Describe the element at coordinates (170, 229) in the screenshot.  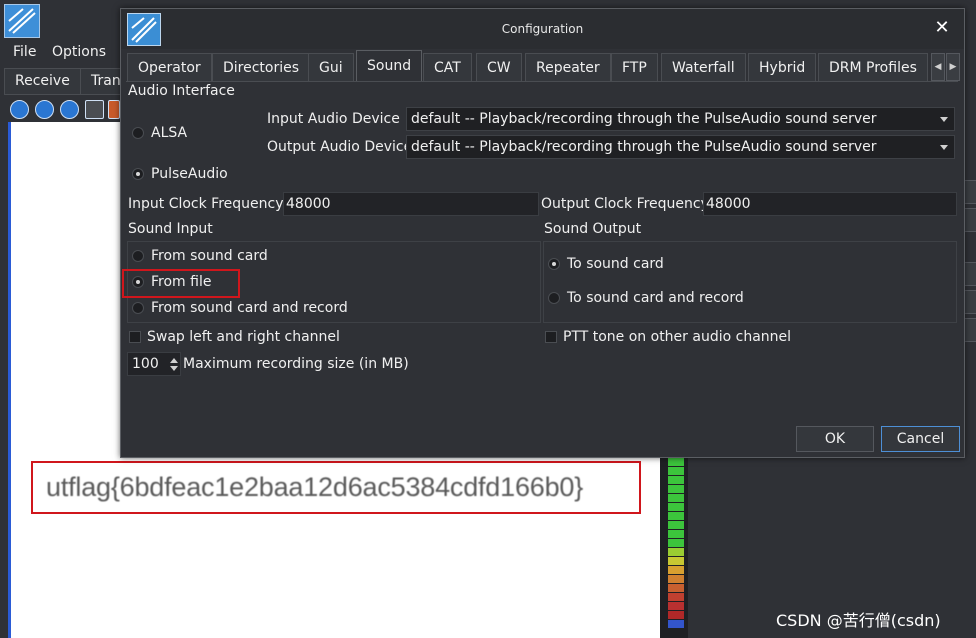
I see `sound-input-heading: Sound Input` at that location.